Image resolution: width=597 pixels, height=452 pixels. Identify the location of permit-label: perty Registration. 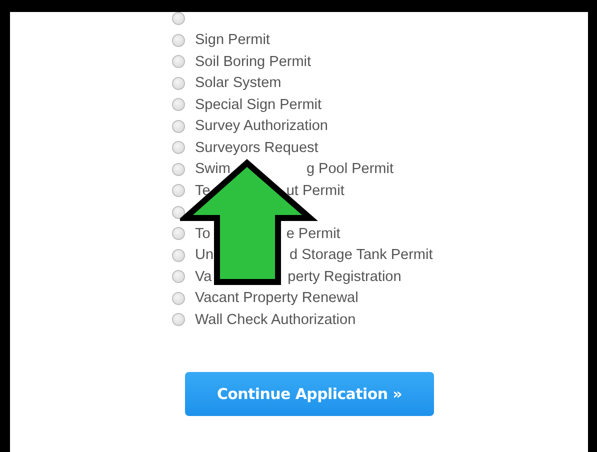
(345, 276).